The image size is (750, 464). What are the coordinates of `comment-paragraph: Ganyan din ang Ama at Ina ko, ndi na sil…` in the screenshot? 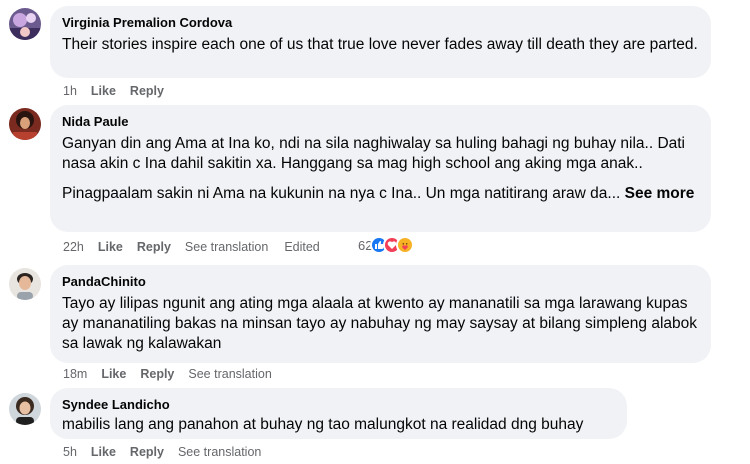 It's located at (374, 153).